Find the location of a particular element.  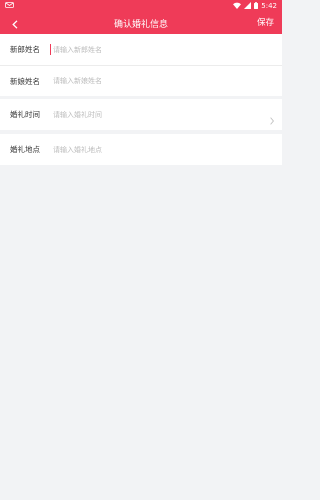

place-group: 婚礼地点 is located at coordinates (141, 149).